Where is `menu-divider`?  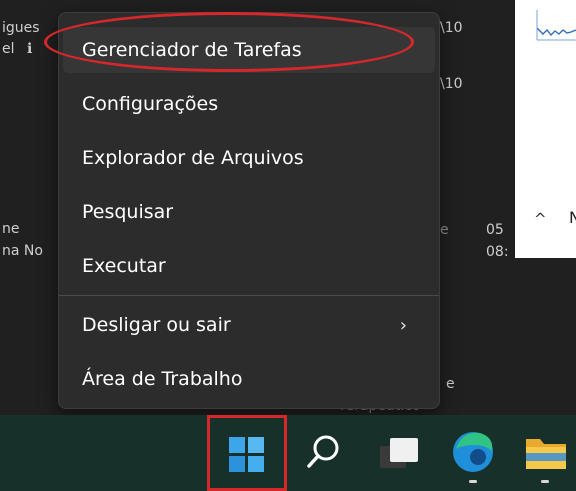 menu-divider is located at coordinates (249, 295).